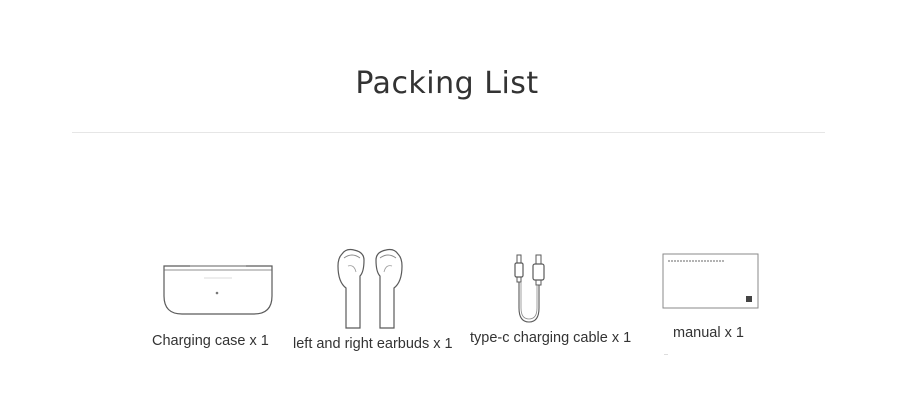  Describe the element at coordinates (210, 341) in the screenshot. I see `charging-case-caption: Charging case x 1` at that location.